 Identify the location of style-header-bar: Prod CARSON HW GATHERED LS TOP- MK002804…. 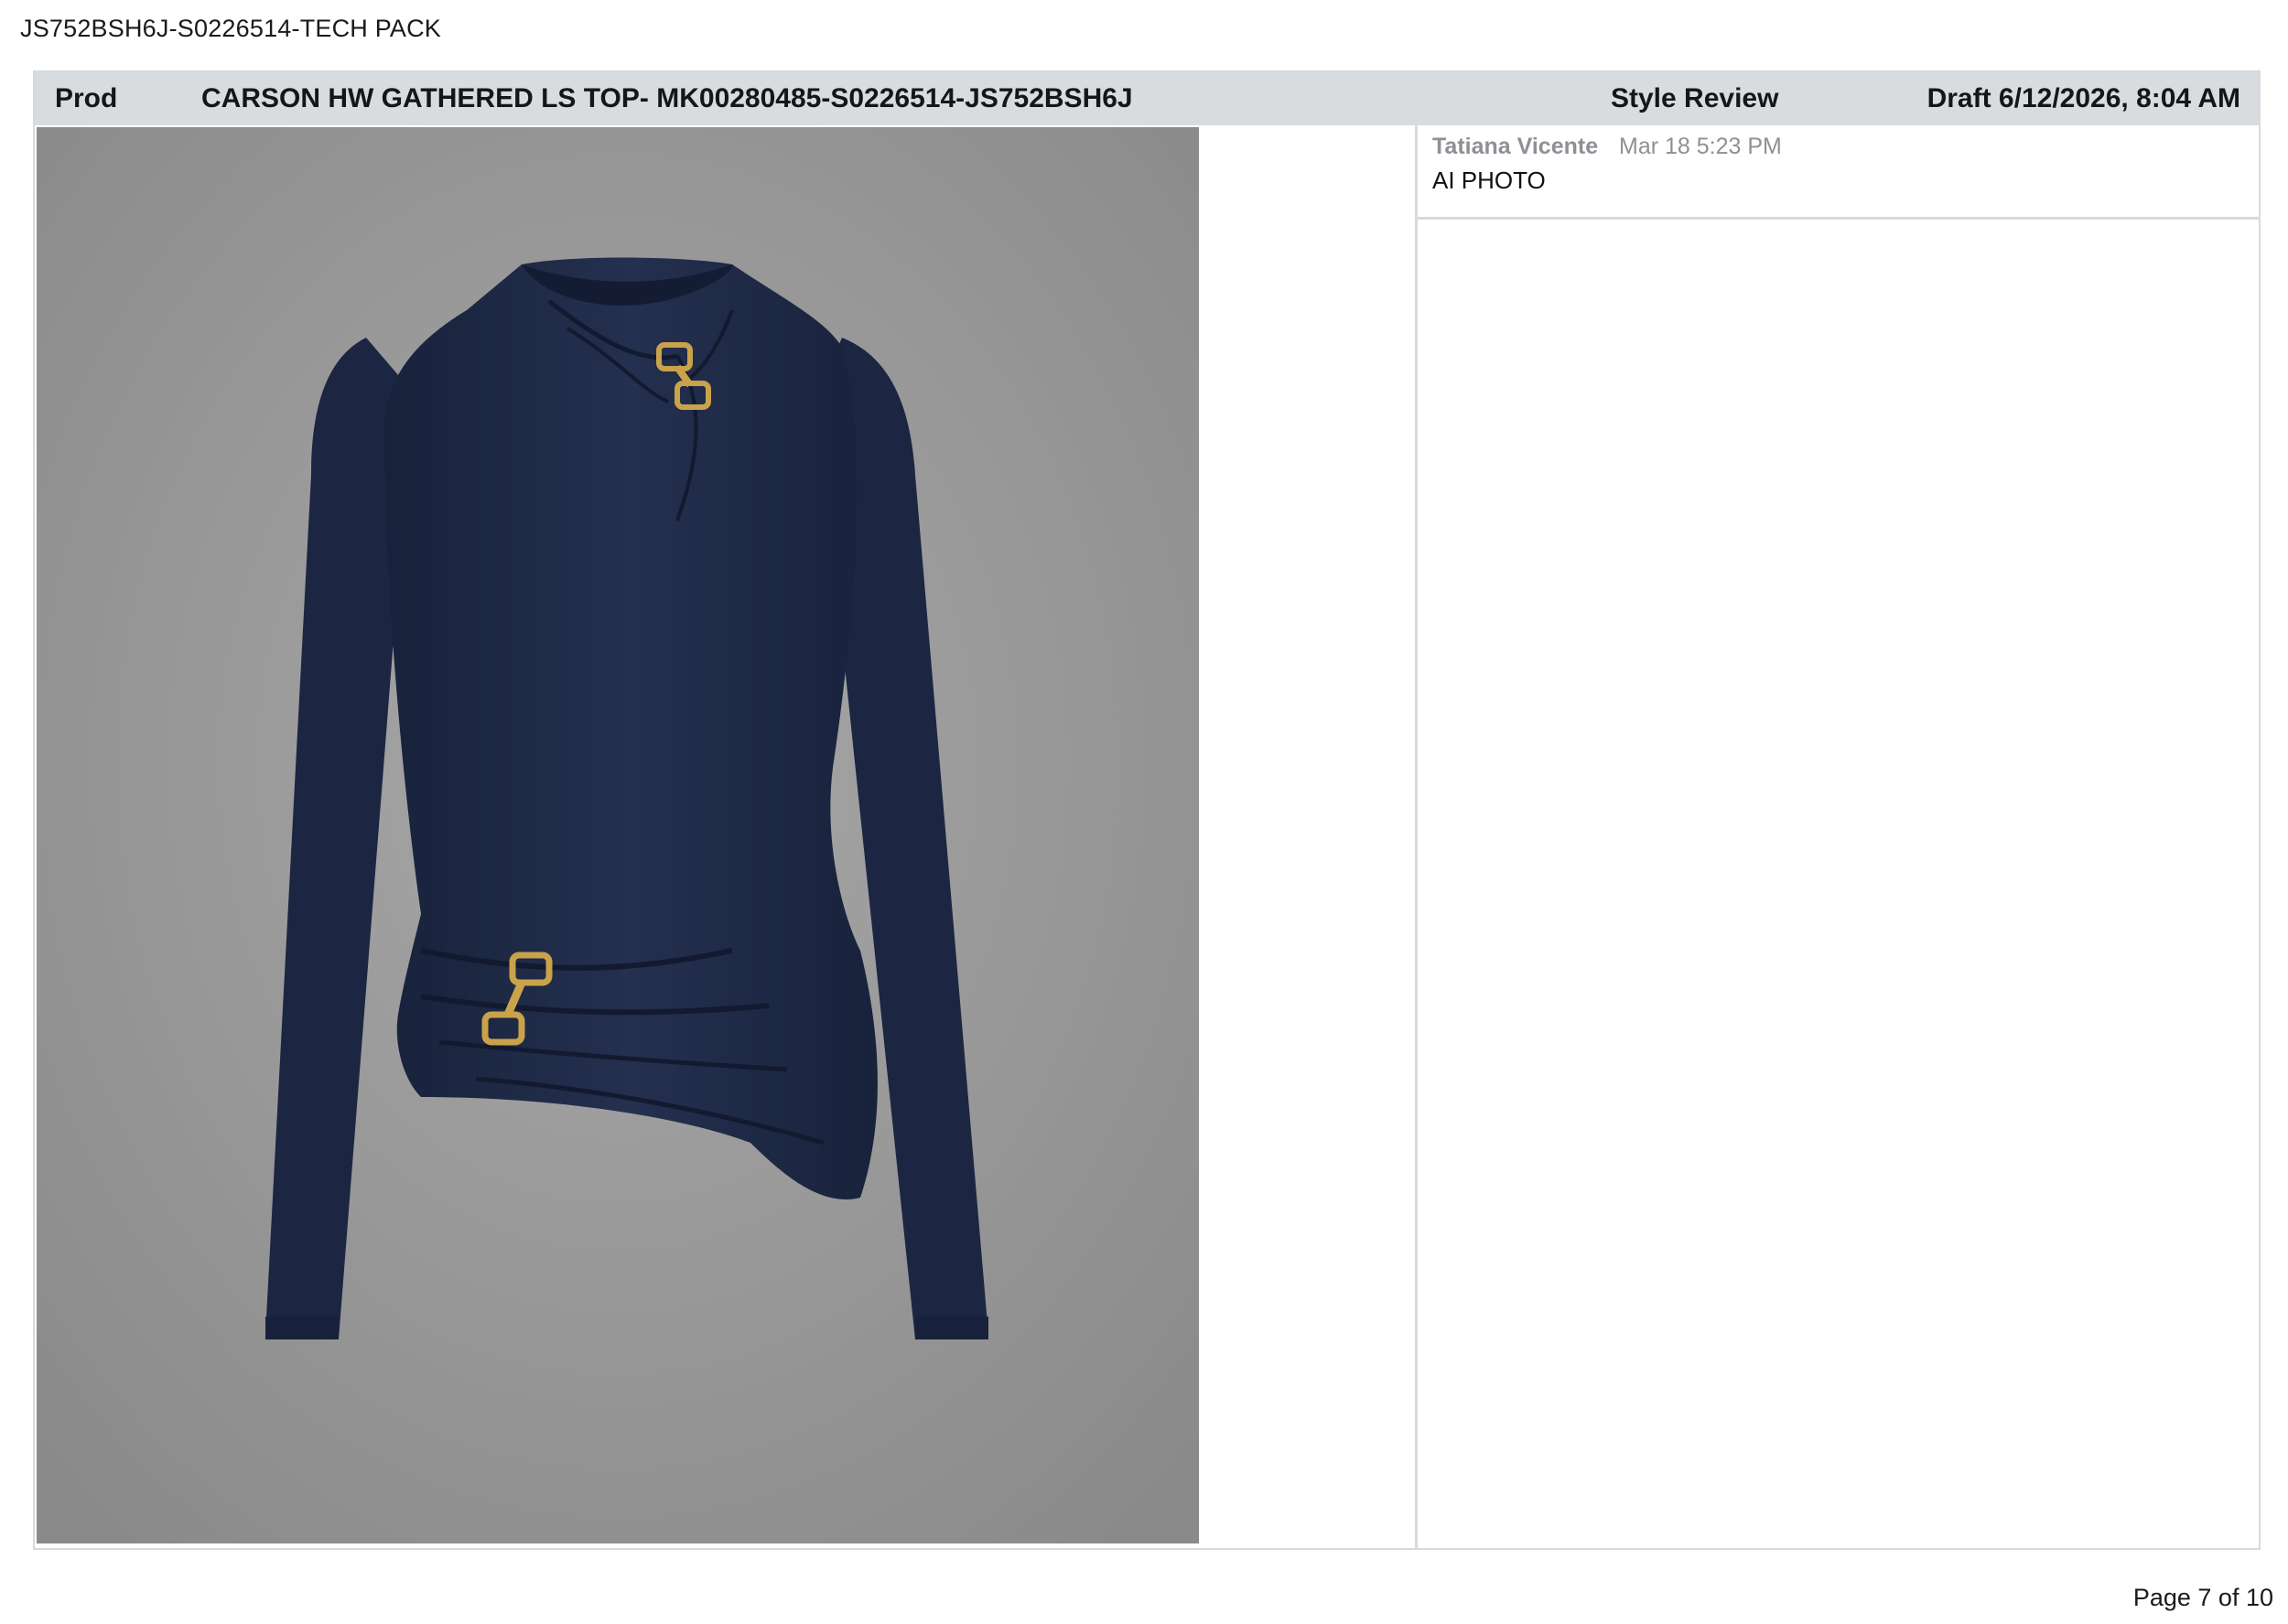
(1147, 98).